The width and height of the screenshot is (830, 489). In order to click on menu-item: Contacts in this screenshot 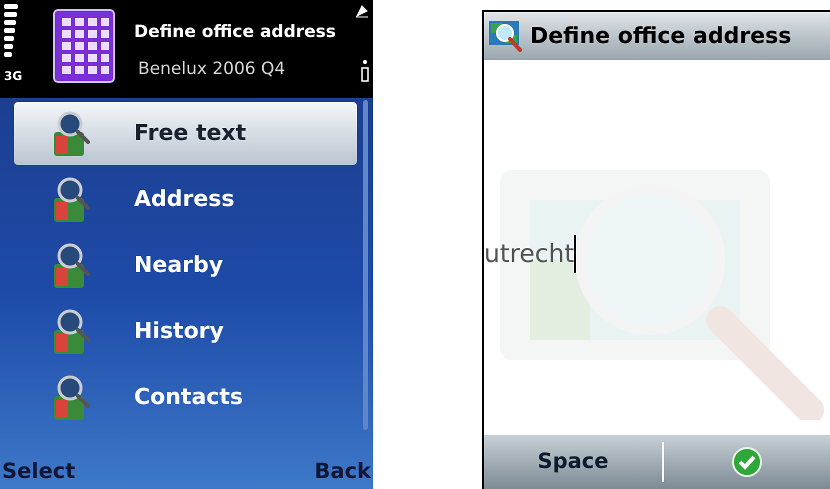, I will do `click(185, 397)`.